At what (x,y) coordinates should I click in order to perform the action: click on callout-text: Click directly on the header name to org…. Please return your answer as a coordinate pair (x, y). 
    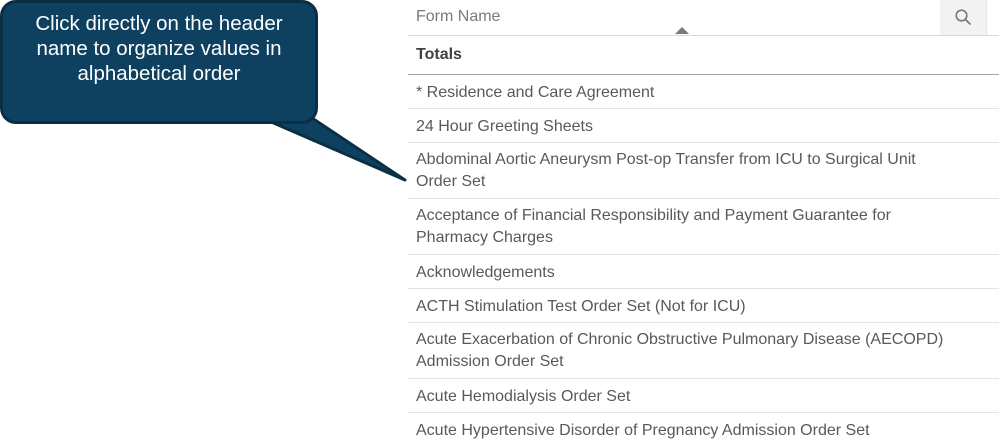
    Looking at the image, I should click on (159, 48).